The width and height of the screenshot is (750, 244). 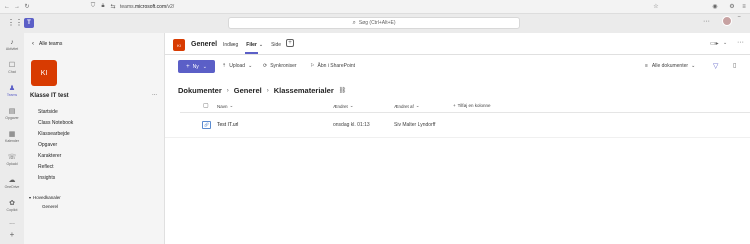 I want to click on plus-icon: +, so click(x=454, y=105).